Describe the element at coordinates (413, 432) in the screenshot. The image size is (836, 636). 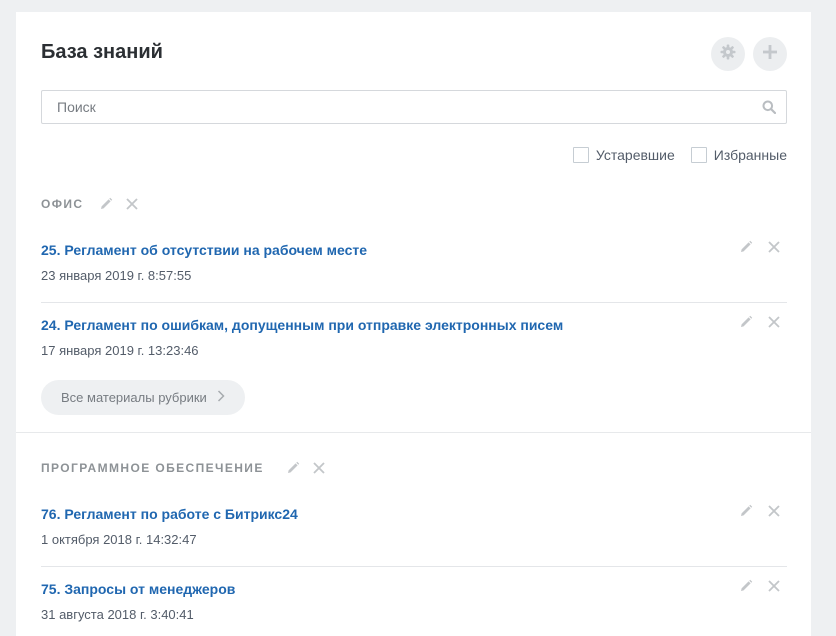
I see `section-divider` at that location.